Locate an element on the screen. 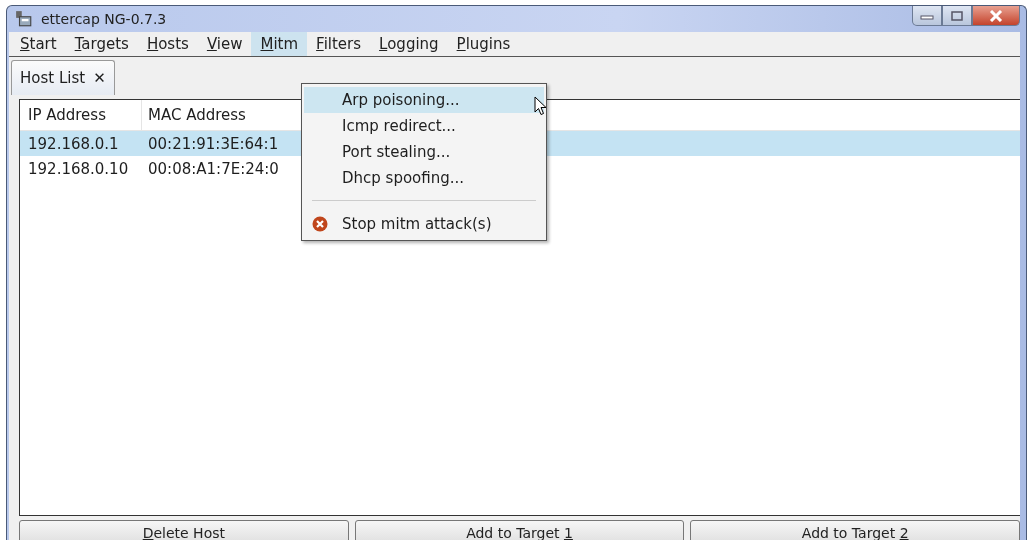  action-button: Delete Host is located at coordinates (184, 530).